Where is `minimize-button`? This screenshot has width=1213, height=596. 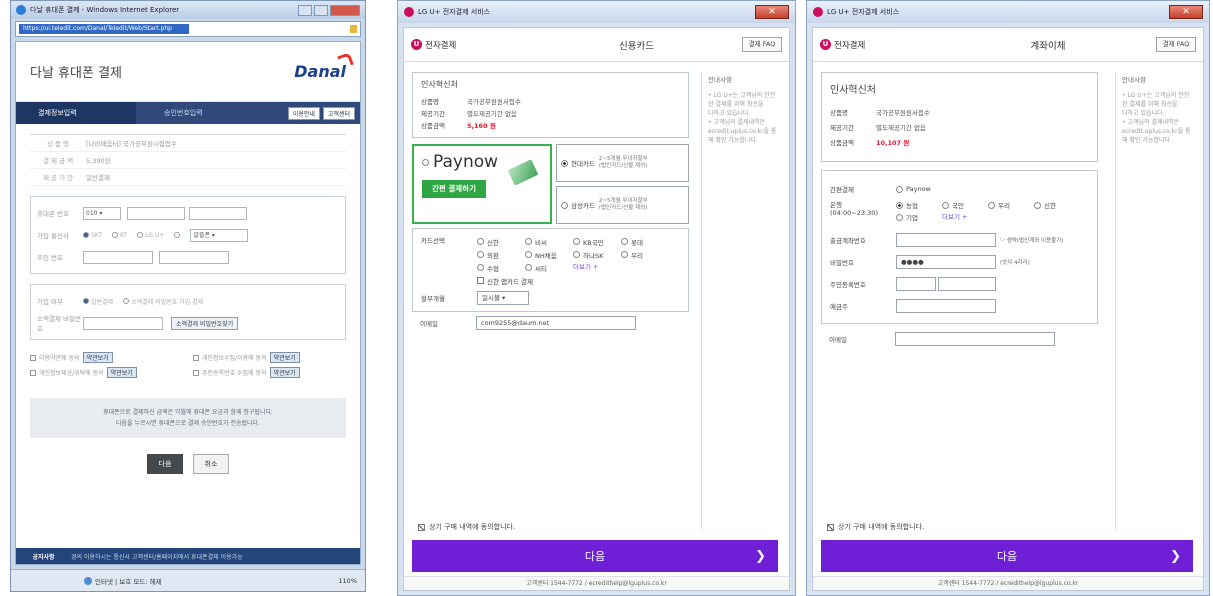
minimize-button is located at coordinates (305, 10).